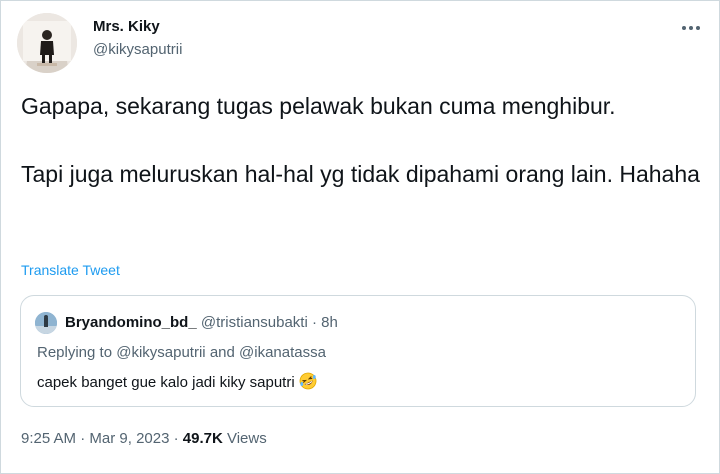 The image size is (720, 474). What do you see at coordinates (329, 322) in the screenshot?
I see `quoted-time: 8h` at bounding box center [329, 322].